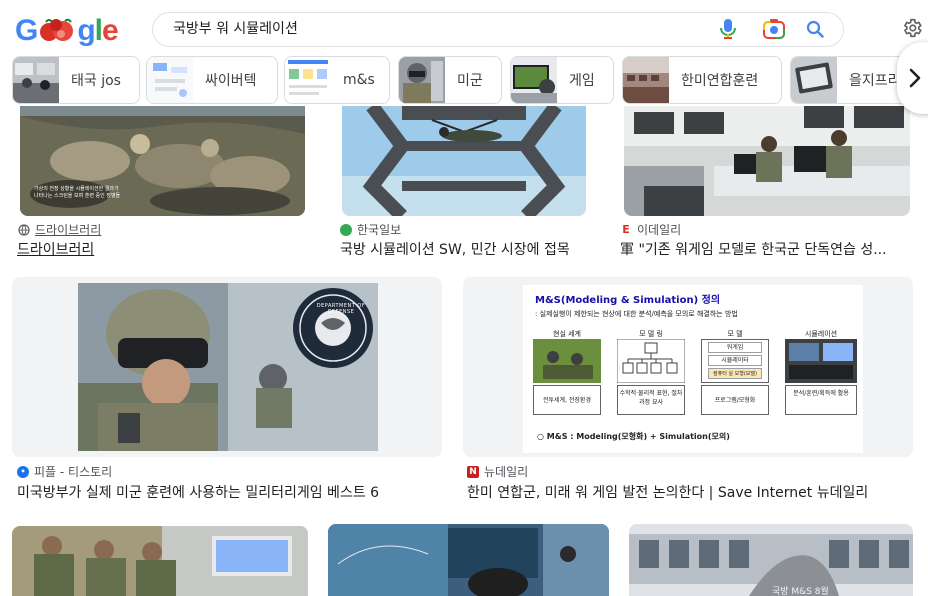  What do you see at coordinates (68, 230) in the screenshot?
I see `source-label: 드라이브러리` at bounding box center [68, 230].